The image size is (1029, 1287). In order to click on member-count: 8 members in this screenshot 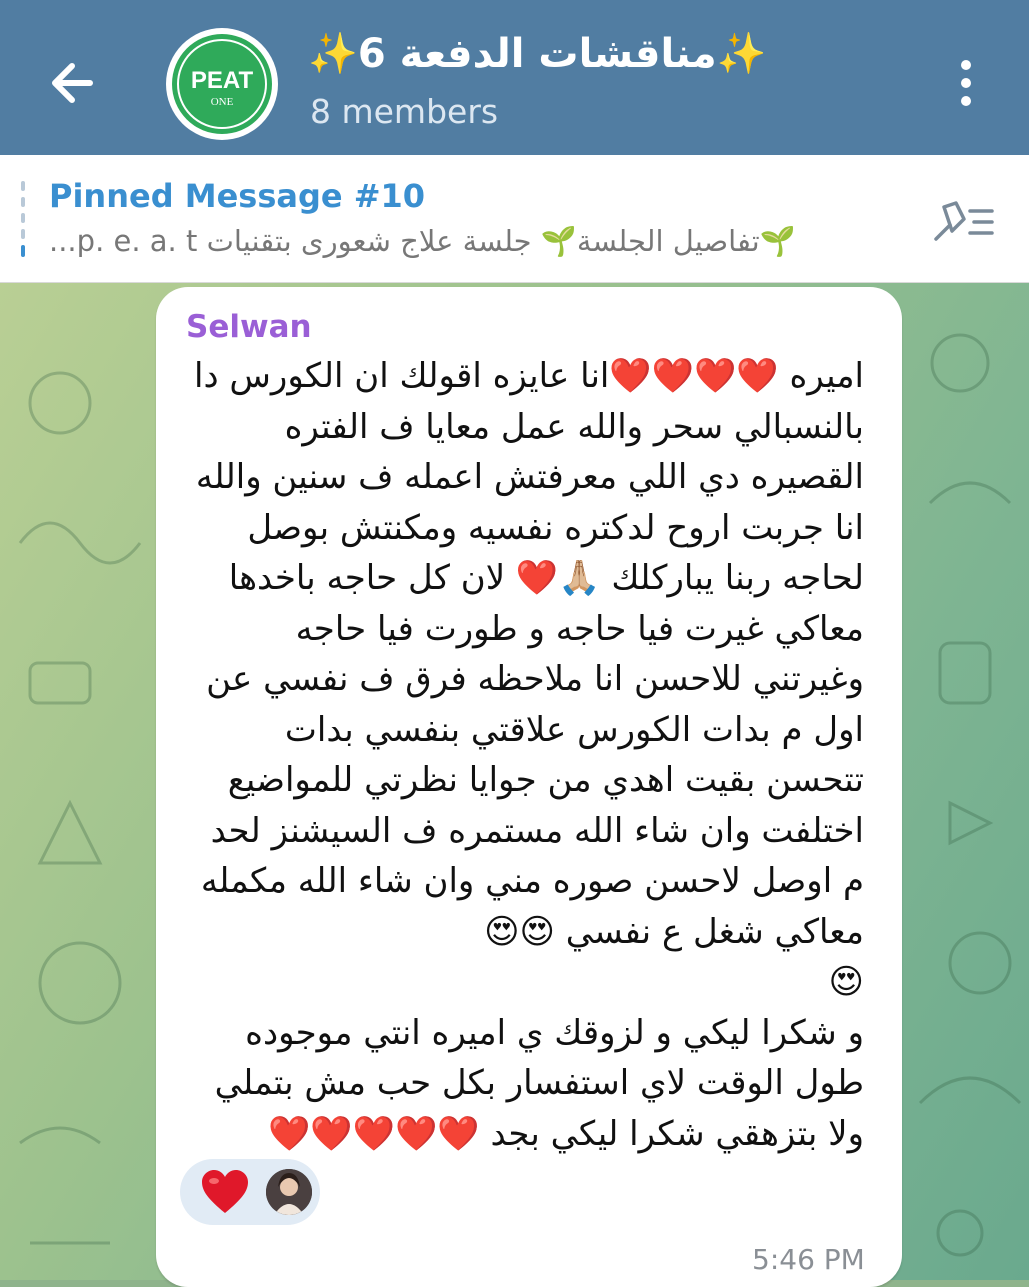, I will do `click(404, 112)`.